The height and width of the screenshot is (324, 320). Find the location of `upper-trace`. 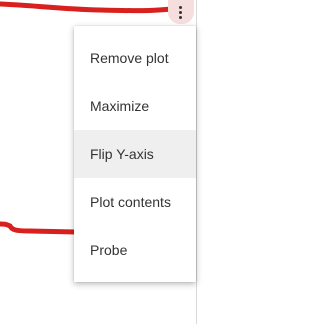

upper-trace is located at coordinates (87, 7).